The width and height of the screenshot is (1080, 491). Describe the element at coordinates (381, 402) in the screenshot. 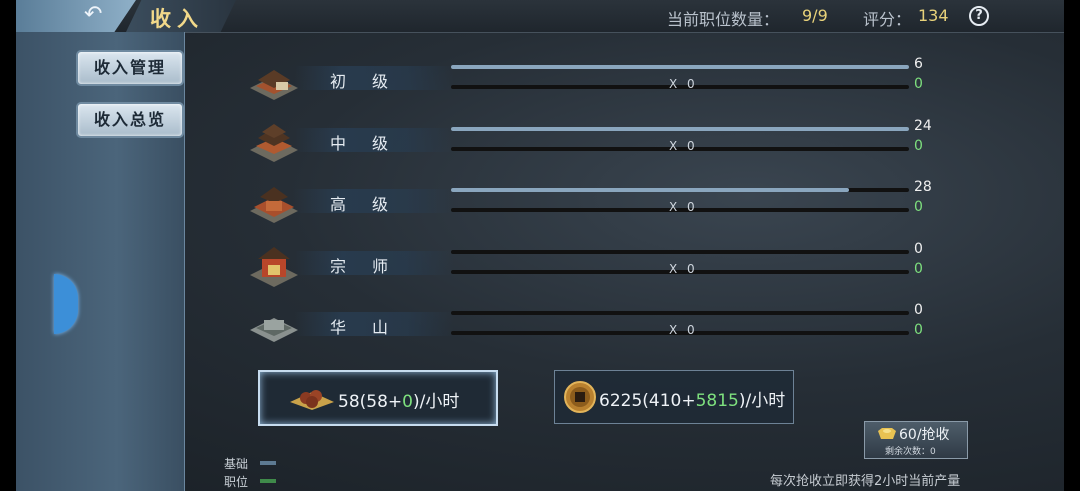

I see `food-base: (58+` at that location.